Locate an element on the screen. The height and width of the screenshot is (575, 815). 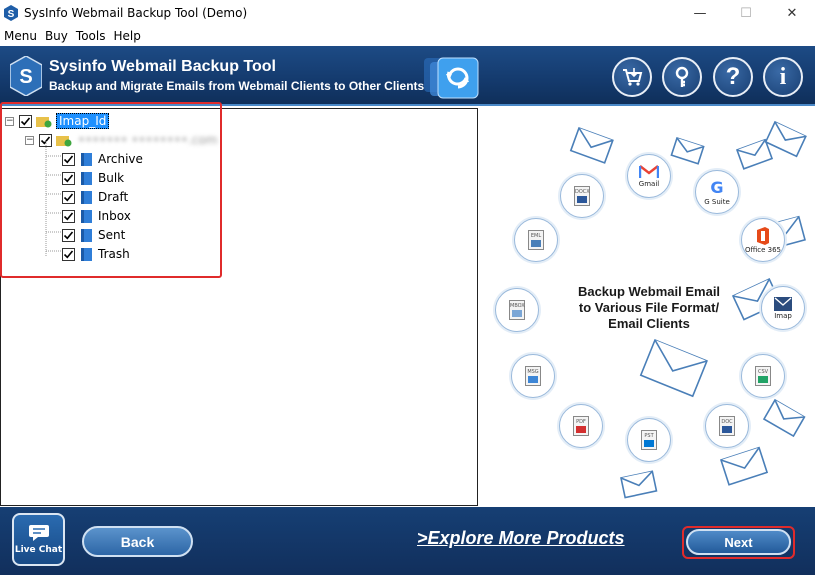
maximize-button: ☐ is located at coordinates (746, 13).